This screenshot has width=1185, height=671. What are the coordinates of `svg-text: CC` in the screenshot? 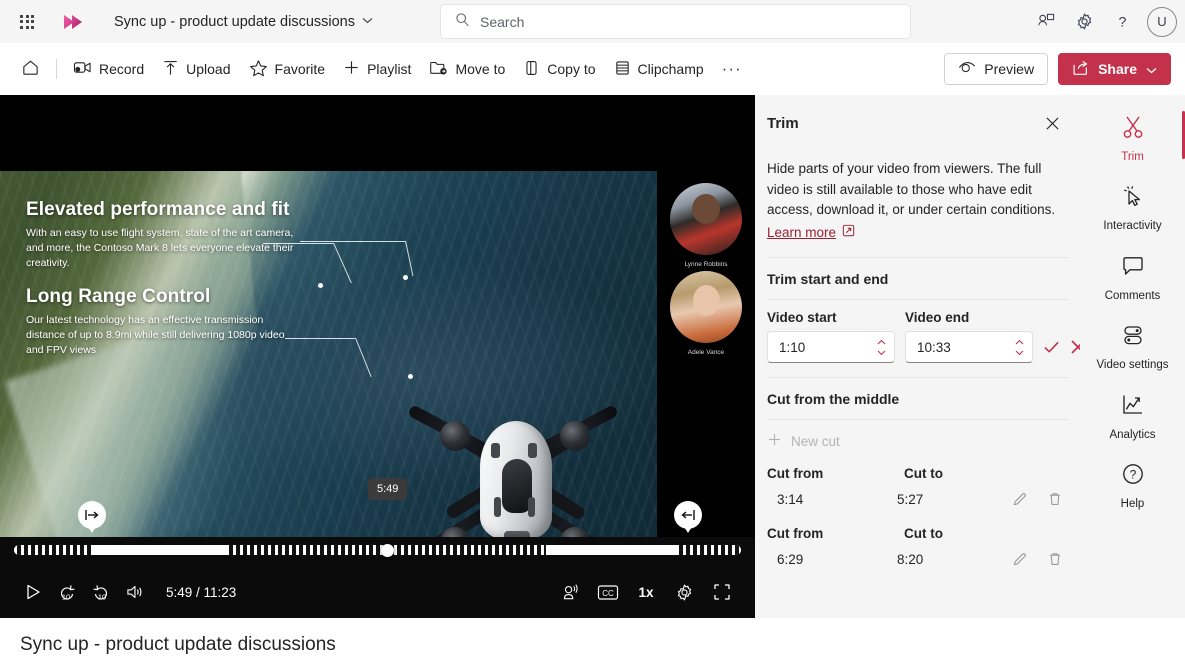 It's located at (608, 593).